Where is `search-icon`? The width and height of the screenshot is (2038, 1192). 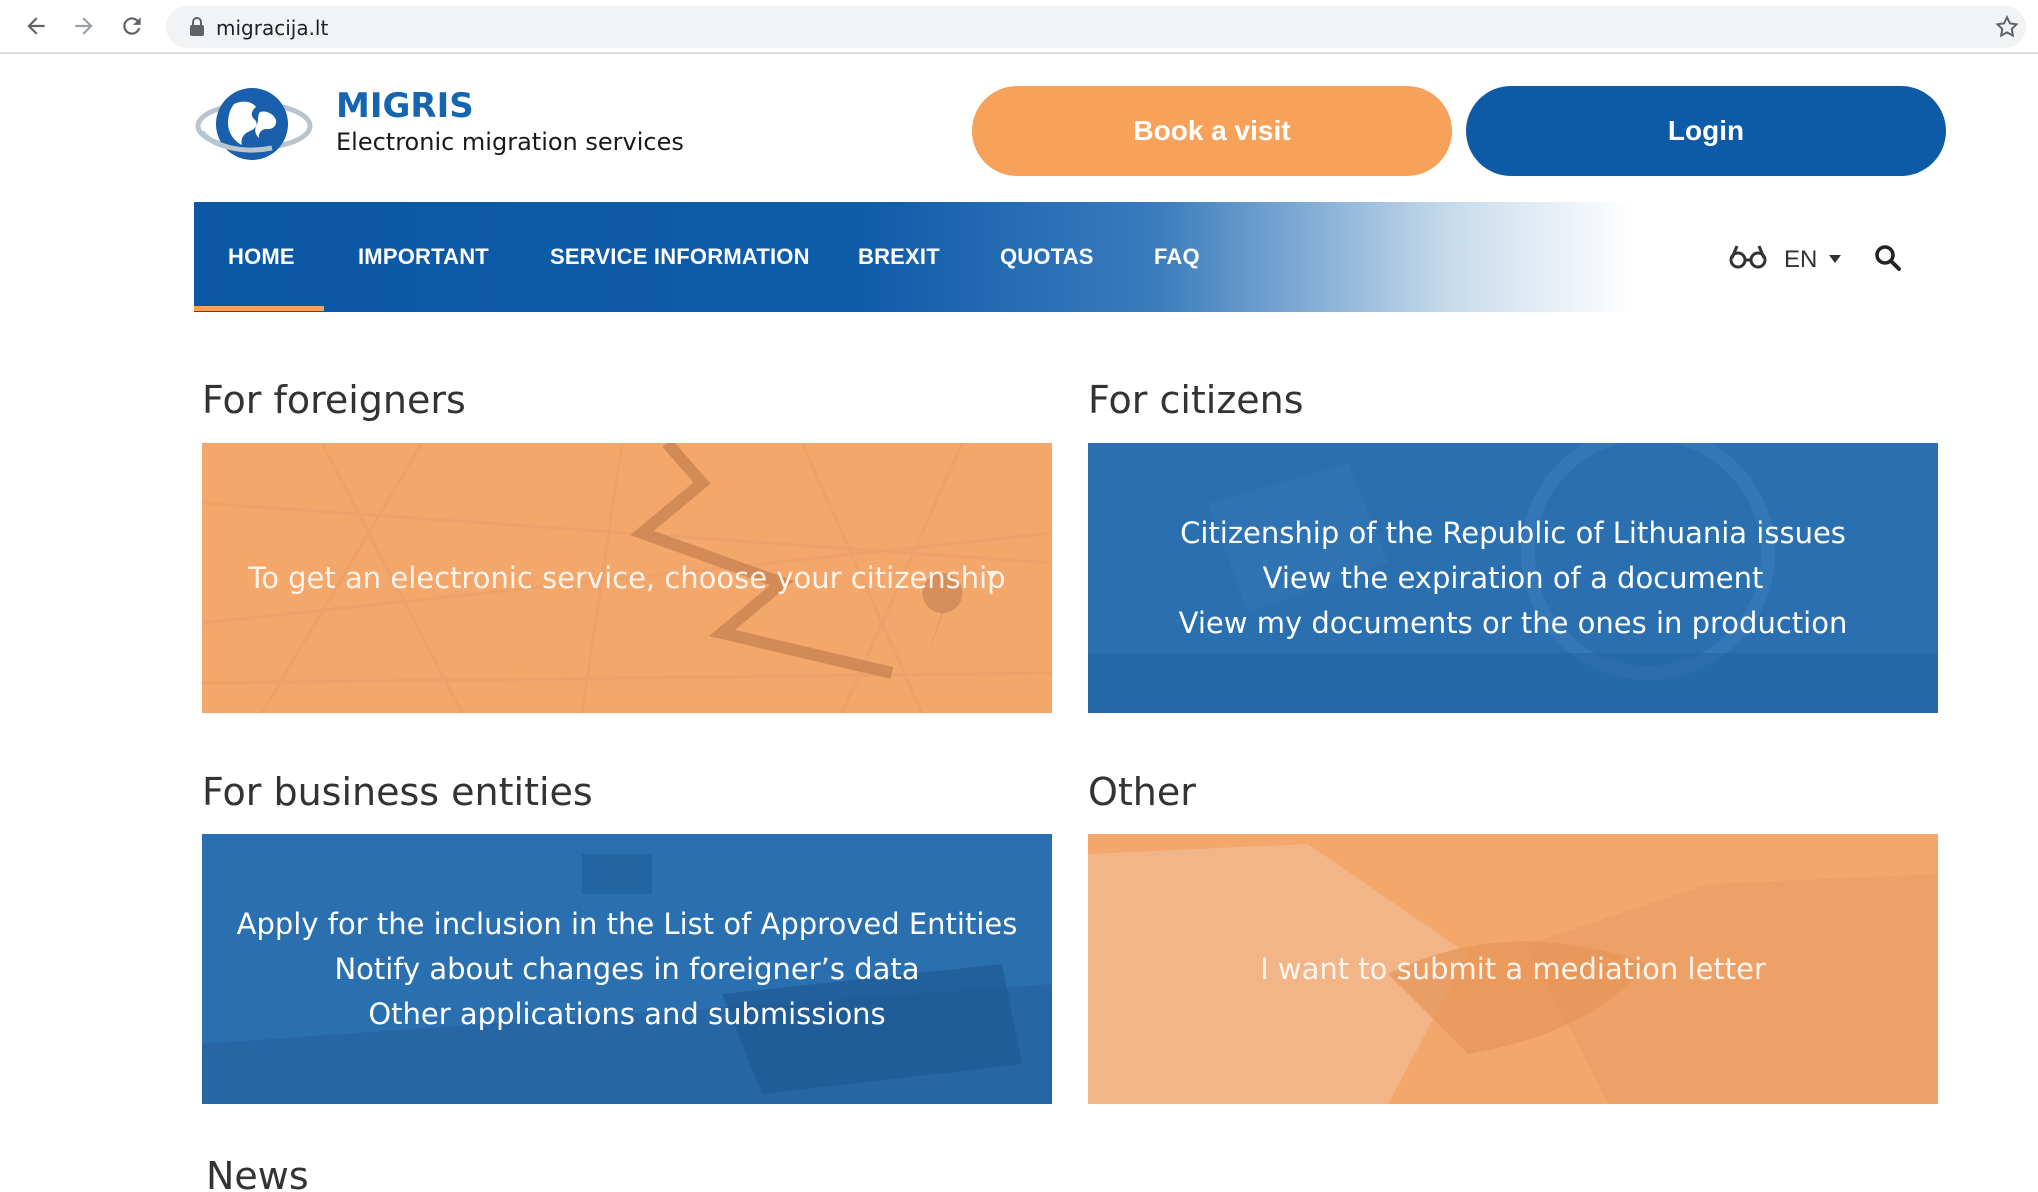 search-icon is located at coordinates (1888, 258).